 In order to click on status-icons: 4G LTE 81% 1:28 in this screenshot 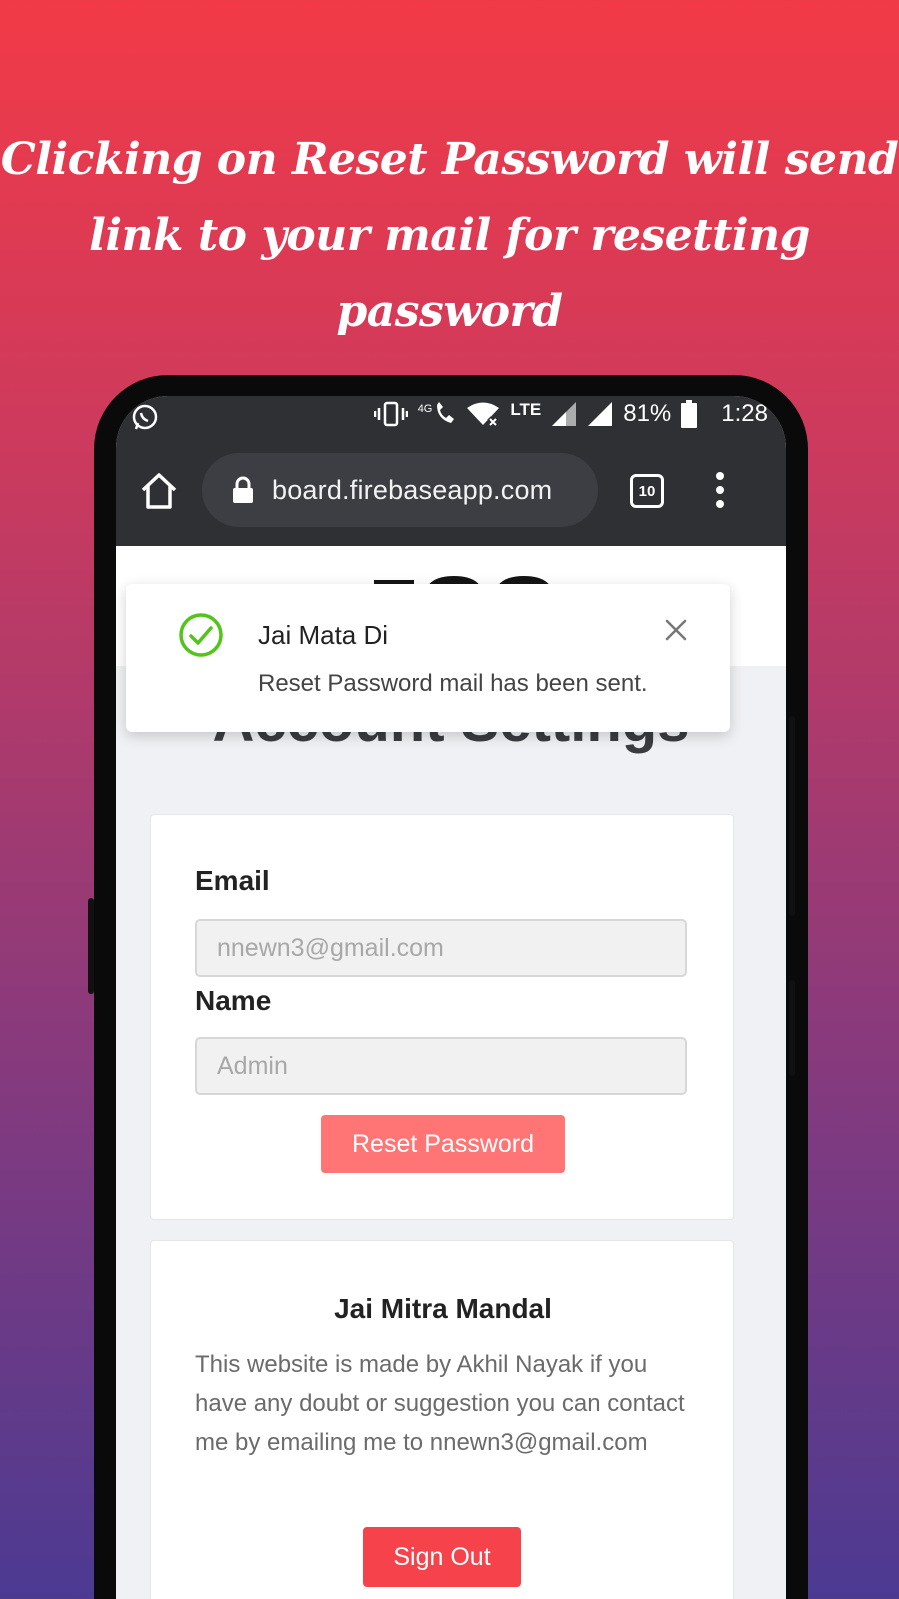, I will do `click(570, 414)`.